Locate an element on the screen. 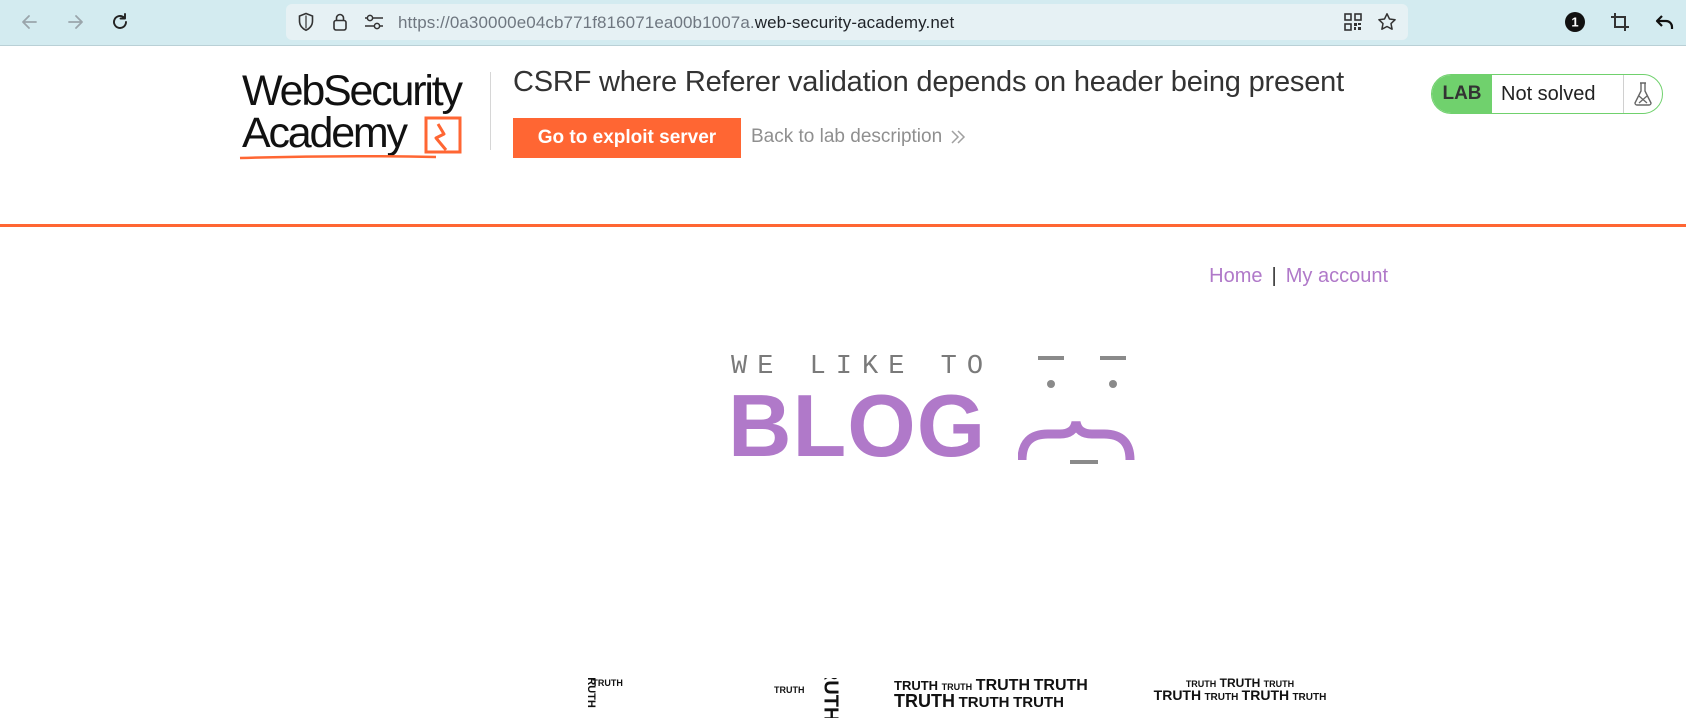  blog-banner: WE LIKE TO BLOG is located at coordinates (950, 412).